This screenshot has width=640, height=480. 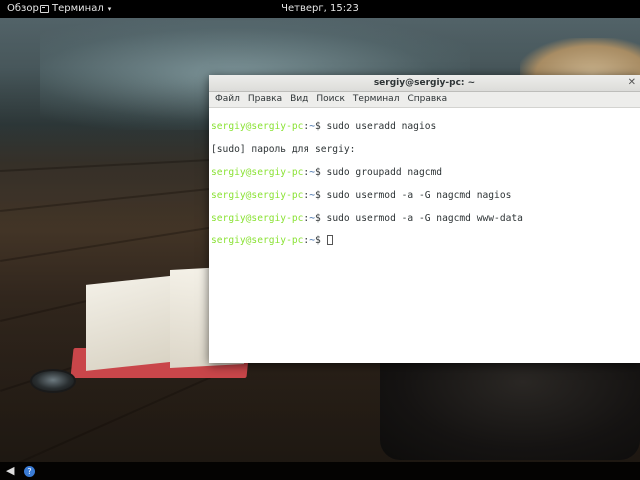 I want to click on clock: Четверг, 15:23, so click(x=320, y=9).